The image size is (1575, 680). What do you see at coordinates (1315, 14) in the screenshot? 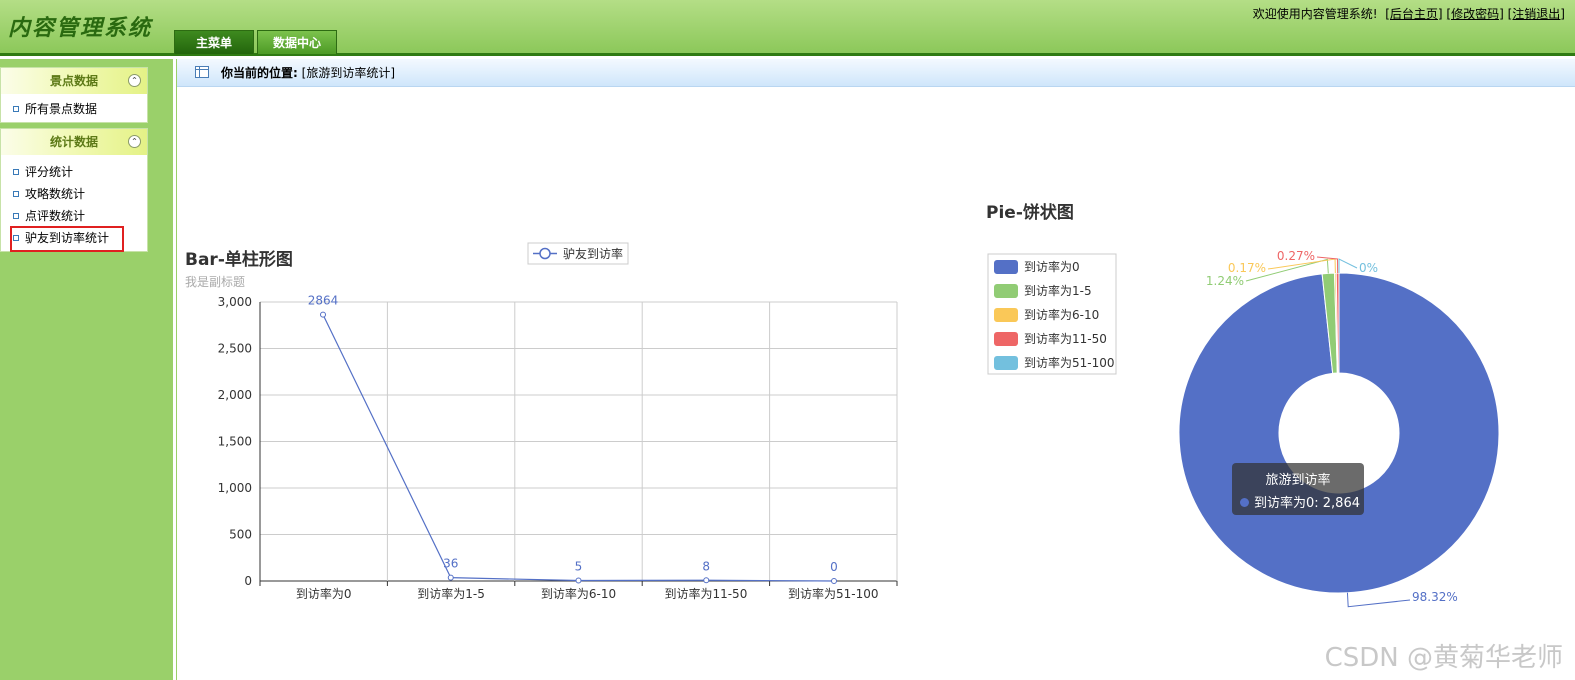
I see `welcome-text: 欢迎使用内容管理系统!` at bounding box center [1315, 14].